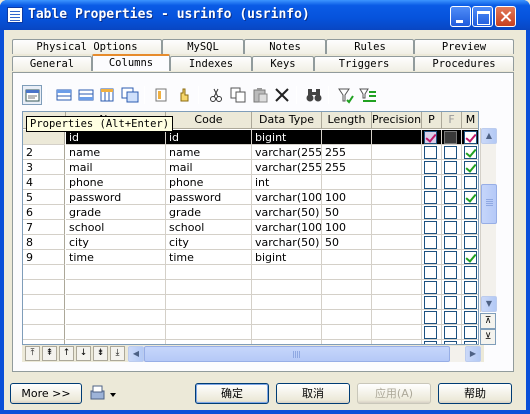 The height and width of the screenshot is (414, 530). What do you see at coordinates (397, 120) in the screenshot?
I see `header-precision: Precision` at bounding box center [397, 120].